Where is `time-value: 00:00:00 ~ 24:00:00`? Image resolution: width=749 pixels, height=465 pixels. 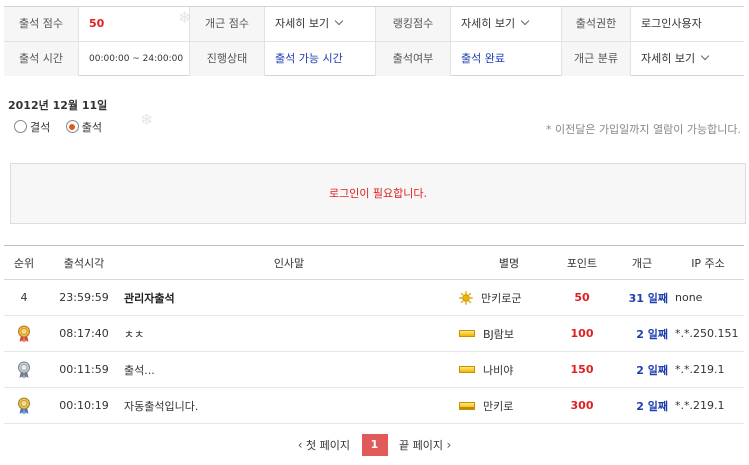
time-value: 00:00:00 ~ 24:00:00 is located at coordinates (134, 59).